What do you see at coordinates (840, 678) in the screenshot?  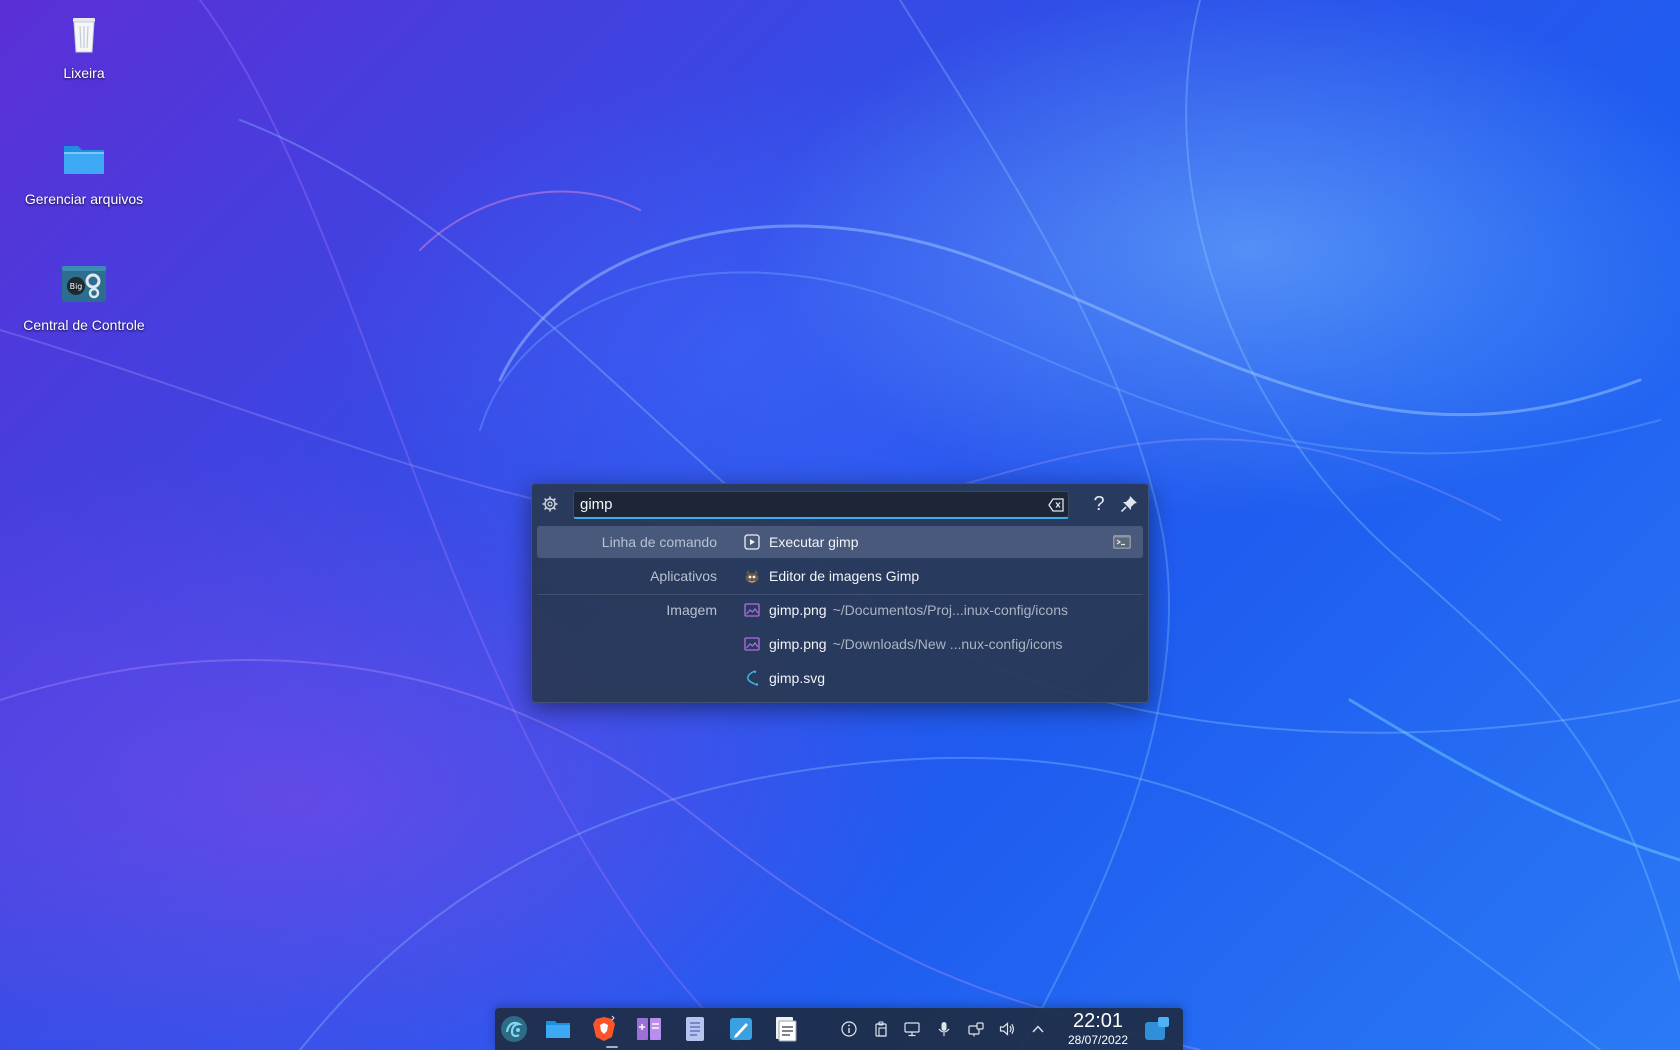 I see `result-row: gimp.svg` at bounding box center [840, 678].